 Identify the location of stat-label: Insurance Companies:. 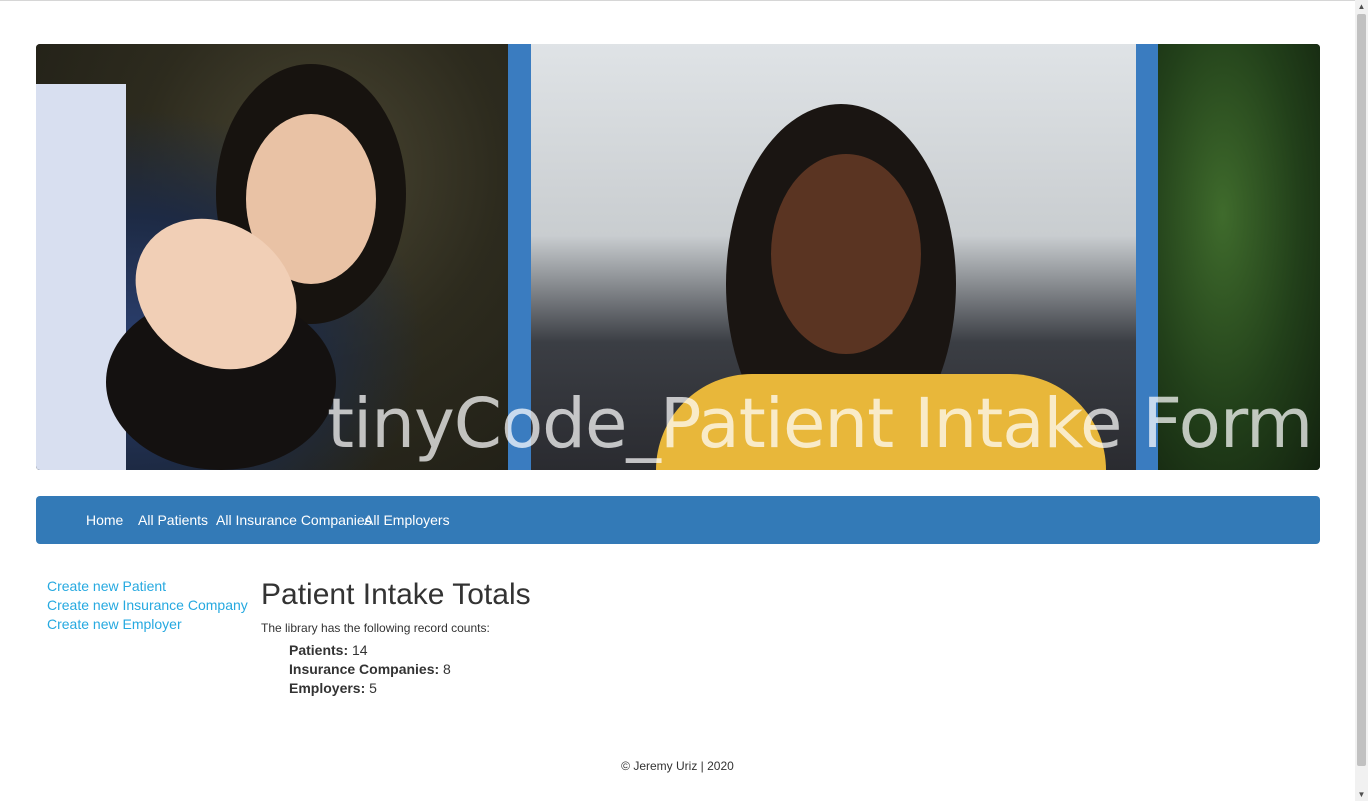
(364, 669).